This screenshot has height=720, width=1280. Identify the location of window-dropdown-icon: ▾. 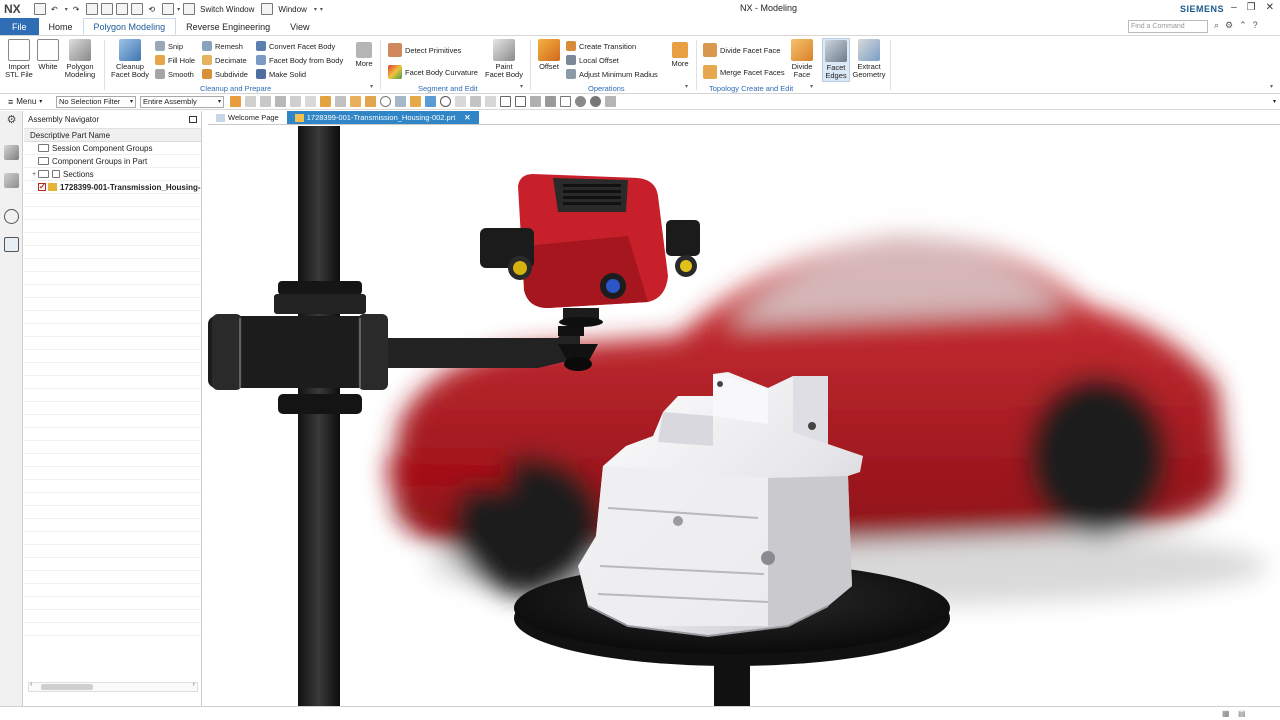
(315, 9).